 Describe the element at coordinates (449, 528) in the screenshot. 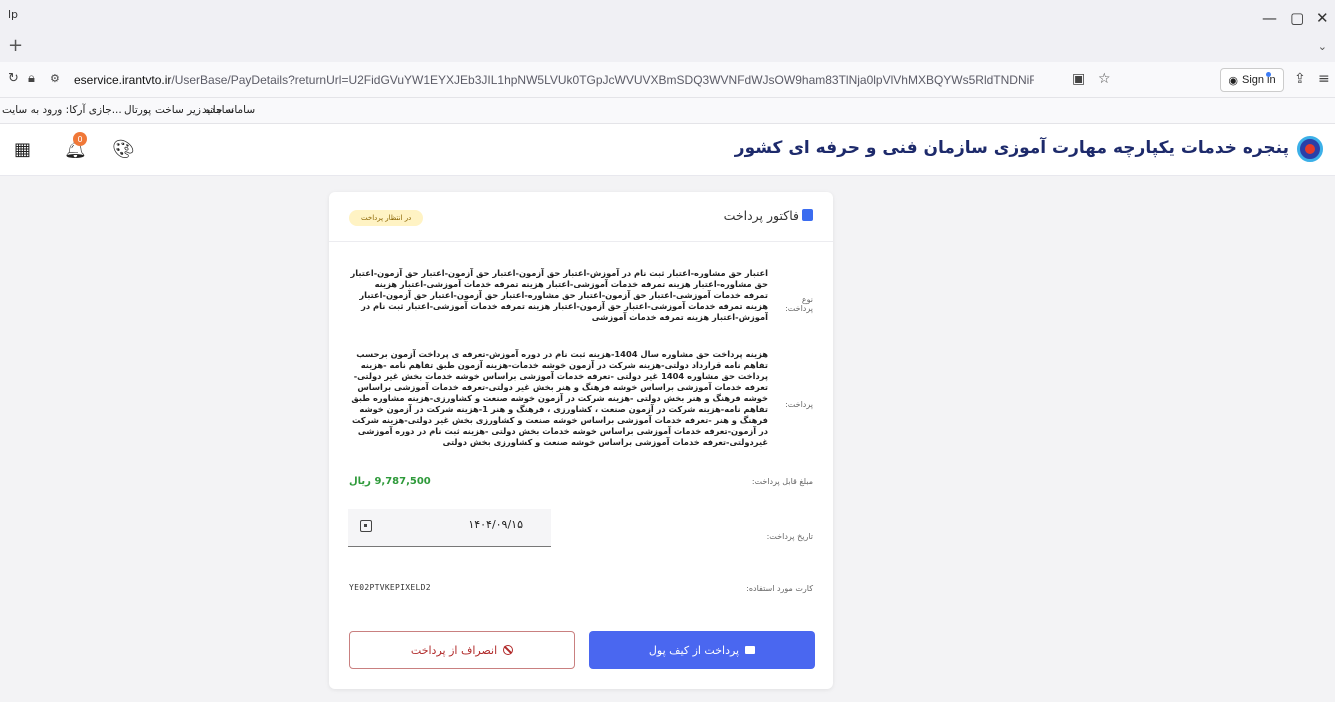

I see `payment-date-field: ۱۴۰۴/۰۹/۱۵` at that location.